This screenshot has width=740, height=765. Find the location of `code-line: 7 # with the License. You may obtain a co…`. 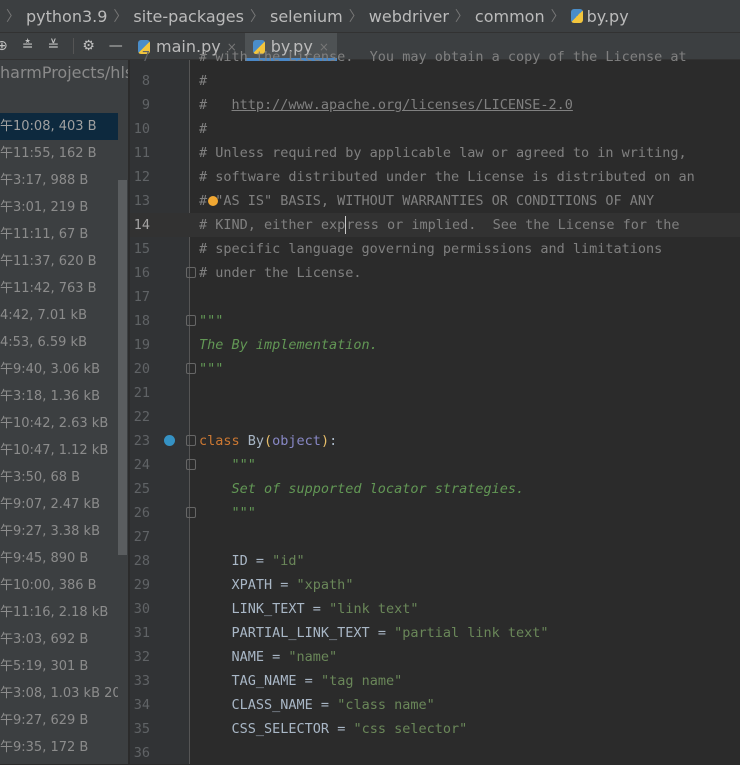

code-line: 7 # with the License. You may obtain a co… is located at coordinates (435, 57).